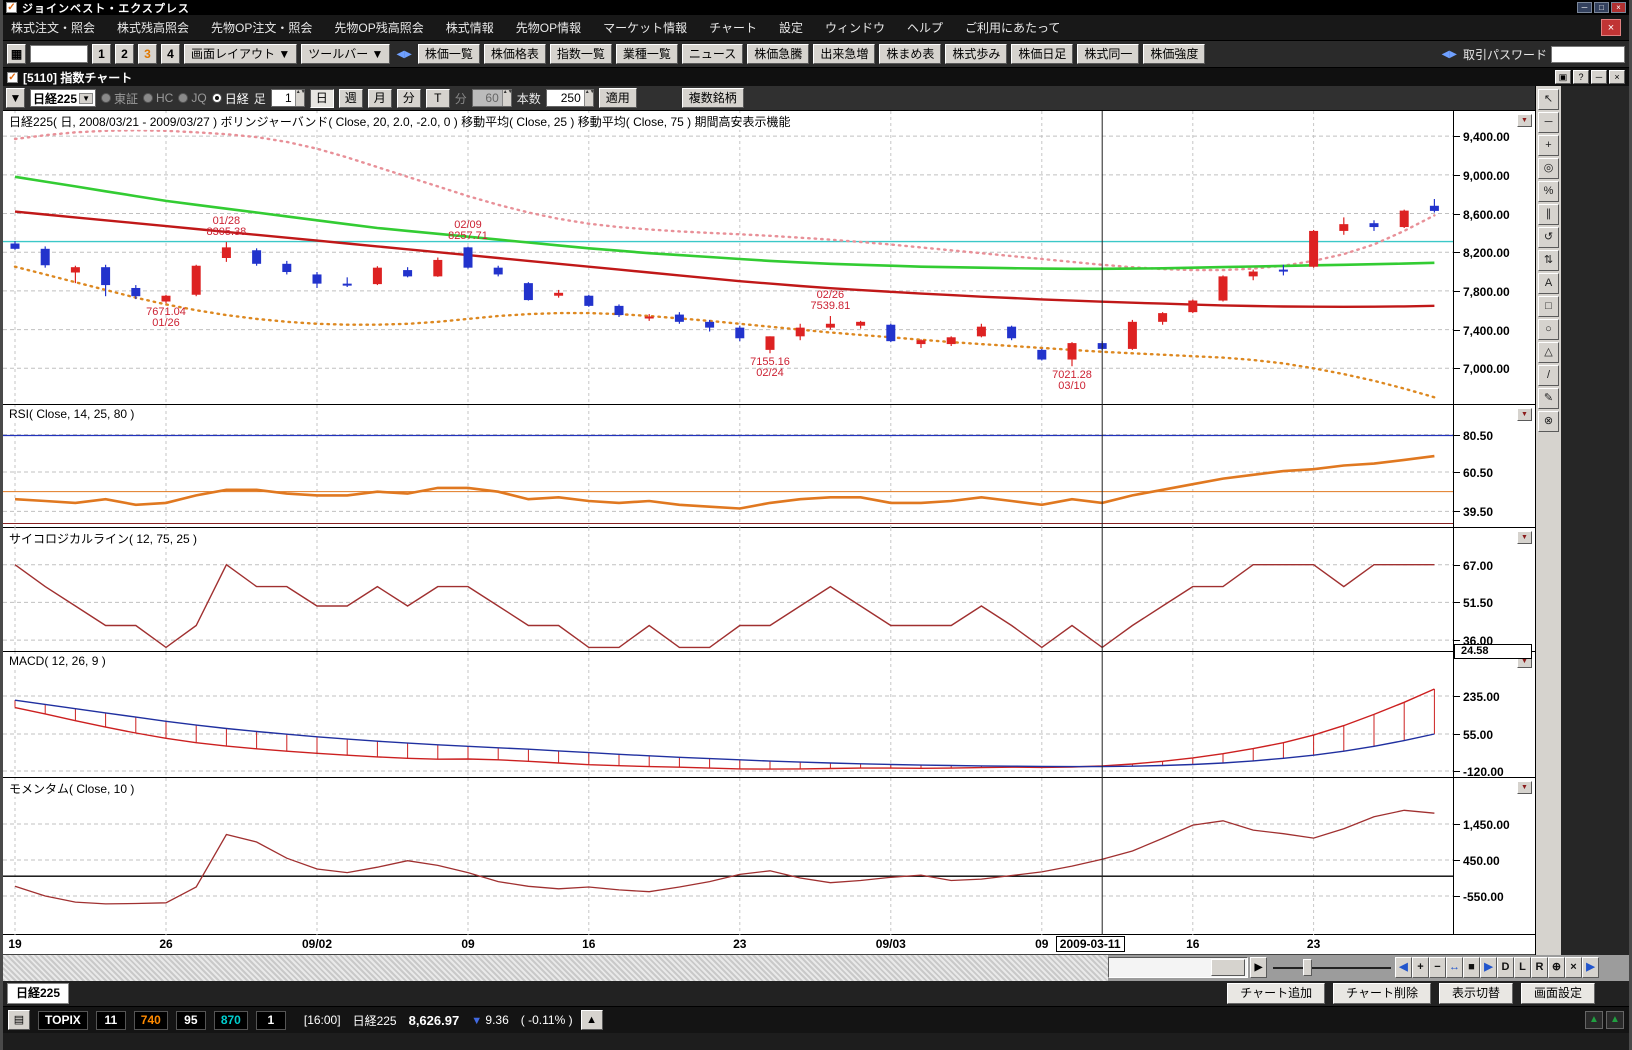  I want to click on index-selector-topix: TOPIX, so click(63, 1020).